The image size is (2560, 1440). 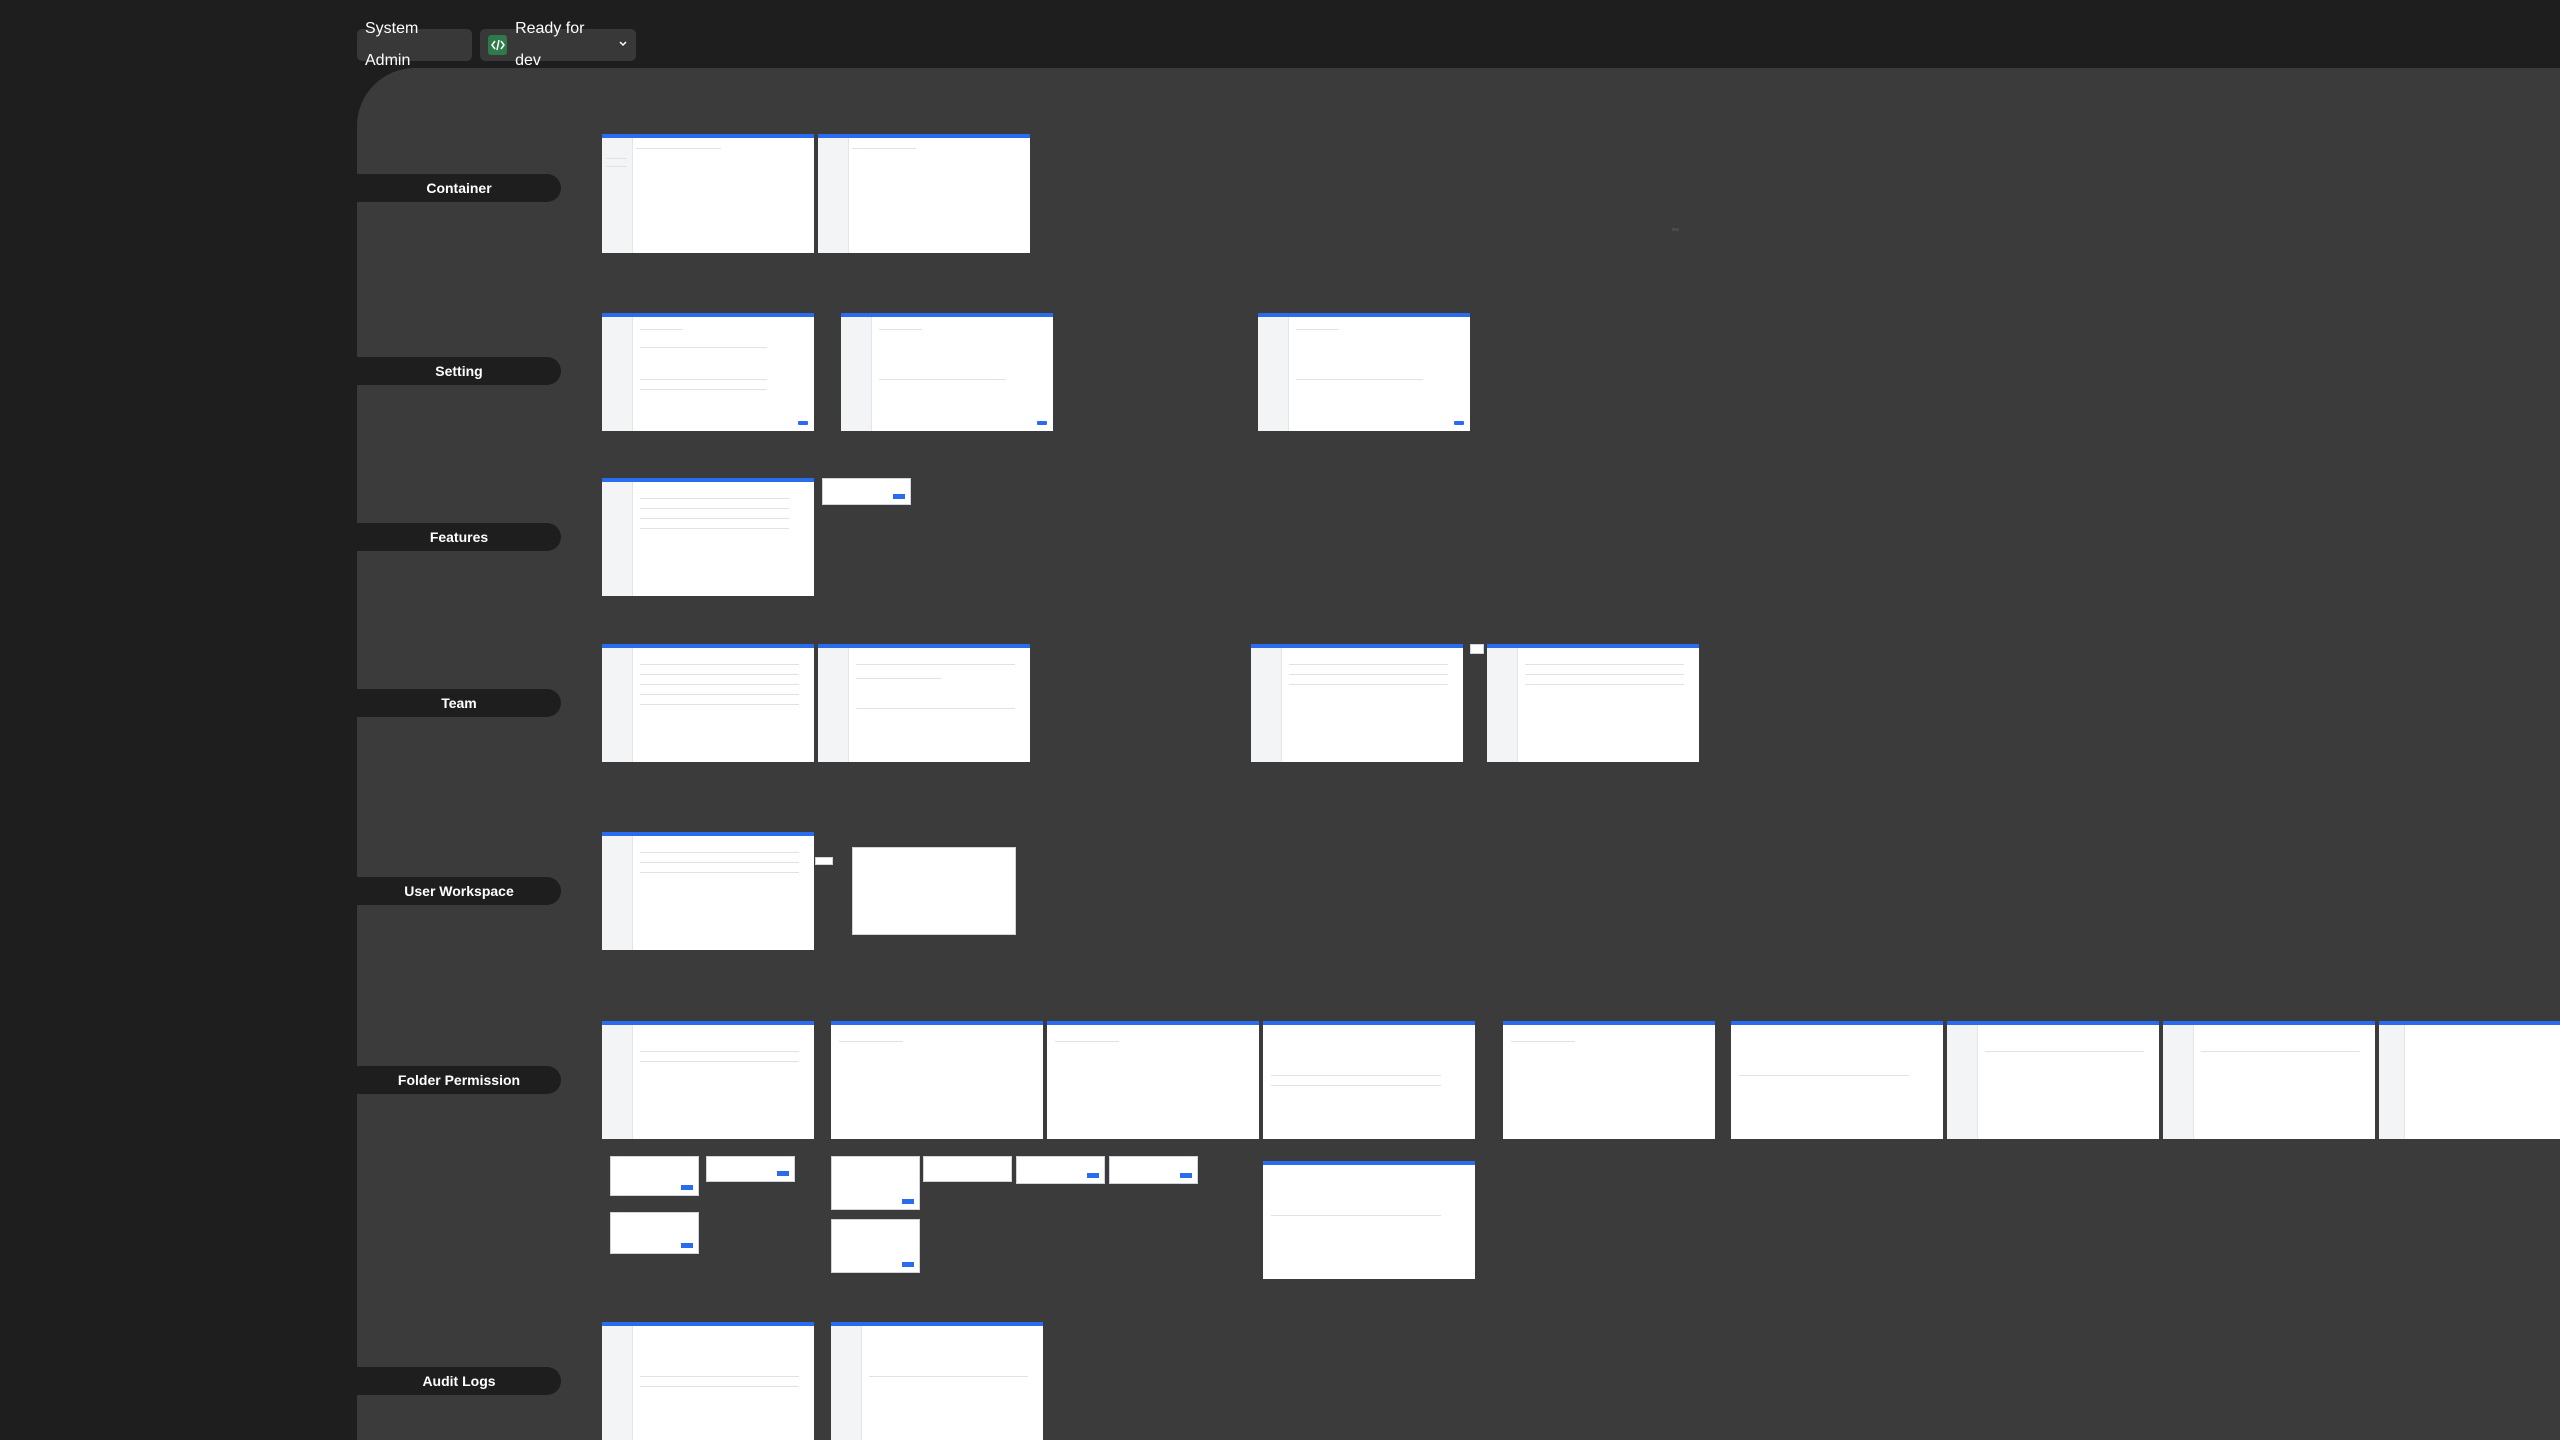 What do you see at coordinates (498, 45) in the screenshot?
I see `code-icon` at bounding box center [498, 45].